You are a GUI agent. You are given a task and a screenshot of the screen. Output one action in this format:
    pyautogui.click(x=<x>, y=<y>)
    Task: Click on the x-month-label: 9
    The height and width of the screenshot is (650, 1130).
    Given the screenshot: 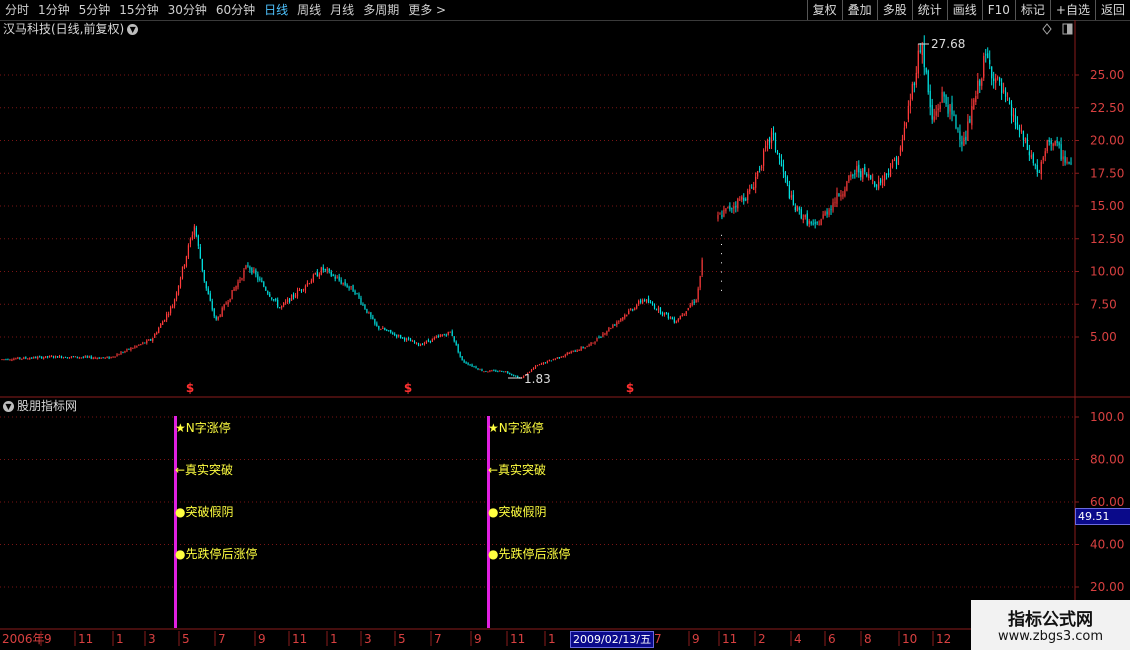 What is the action you would take?
    pyautogui.click(x=48, y=639)
    